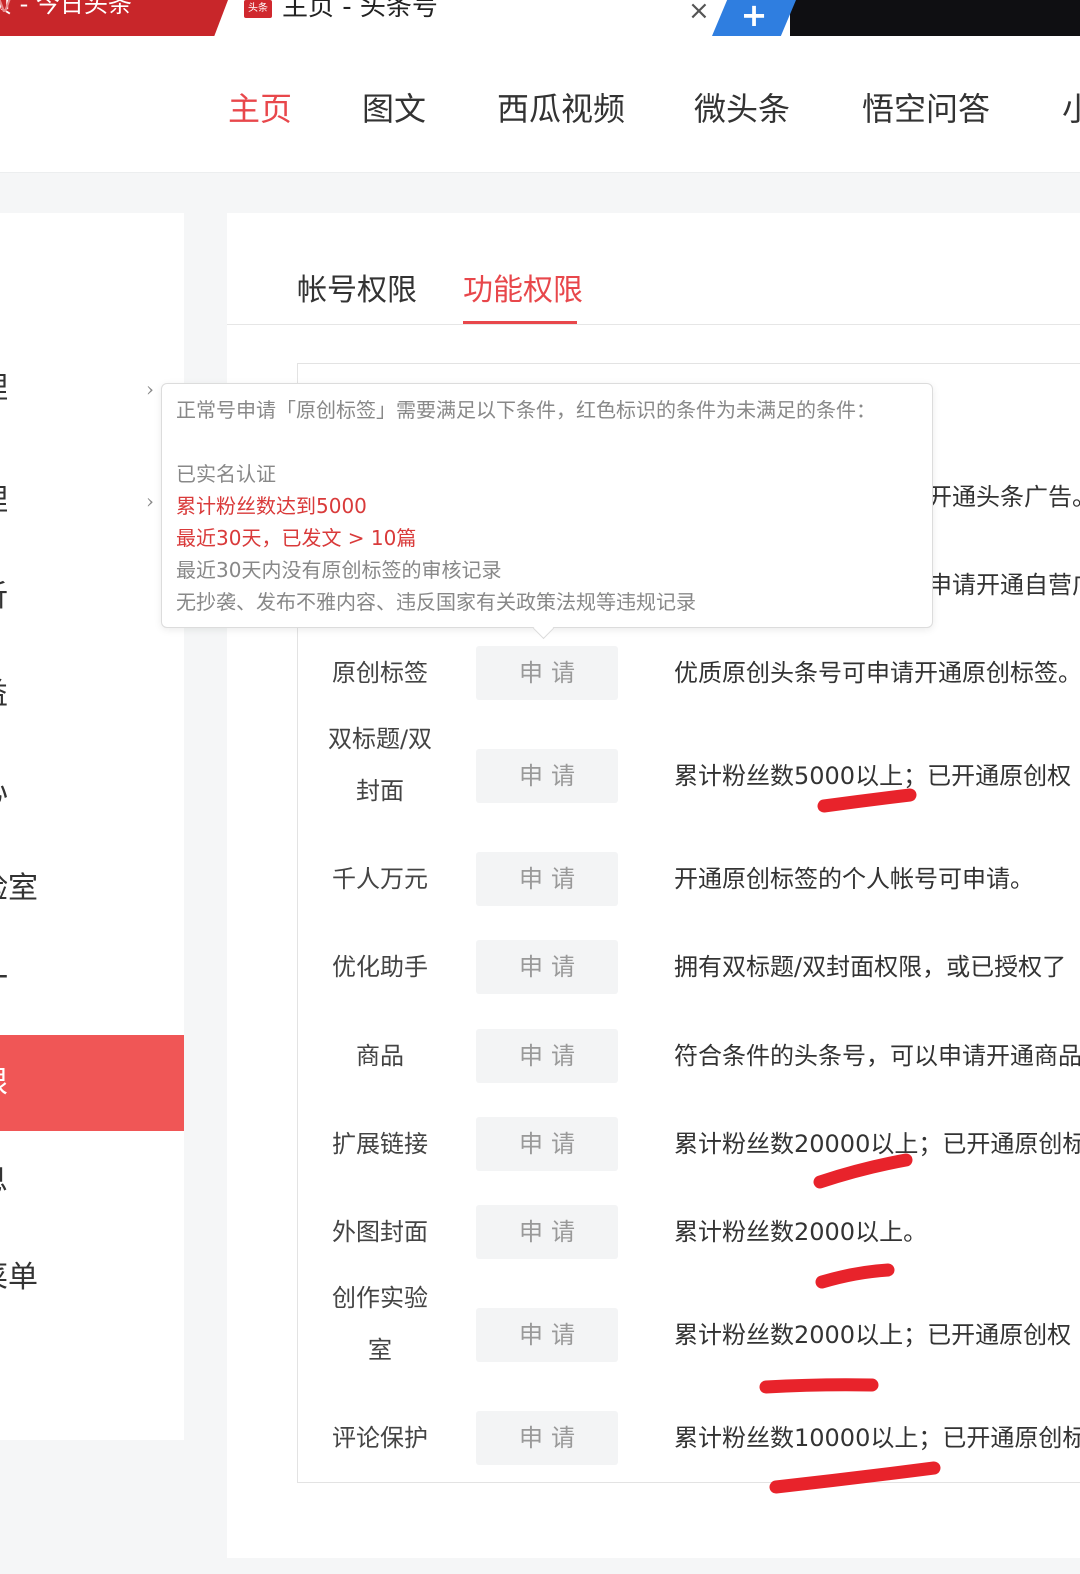 This screenshot has width=1080, height=1574. I want to click on sidebar-item-management-2: 理 ›, so click(92, 501).